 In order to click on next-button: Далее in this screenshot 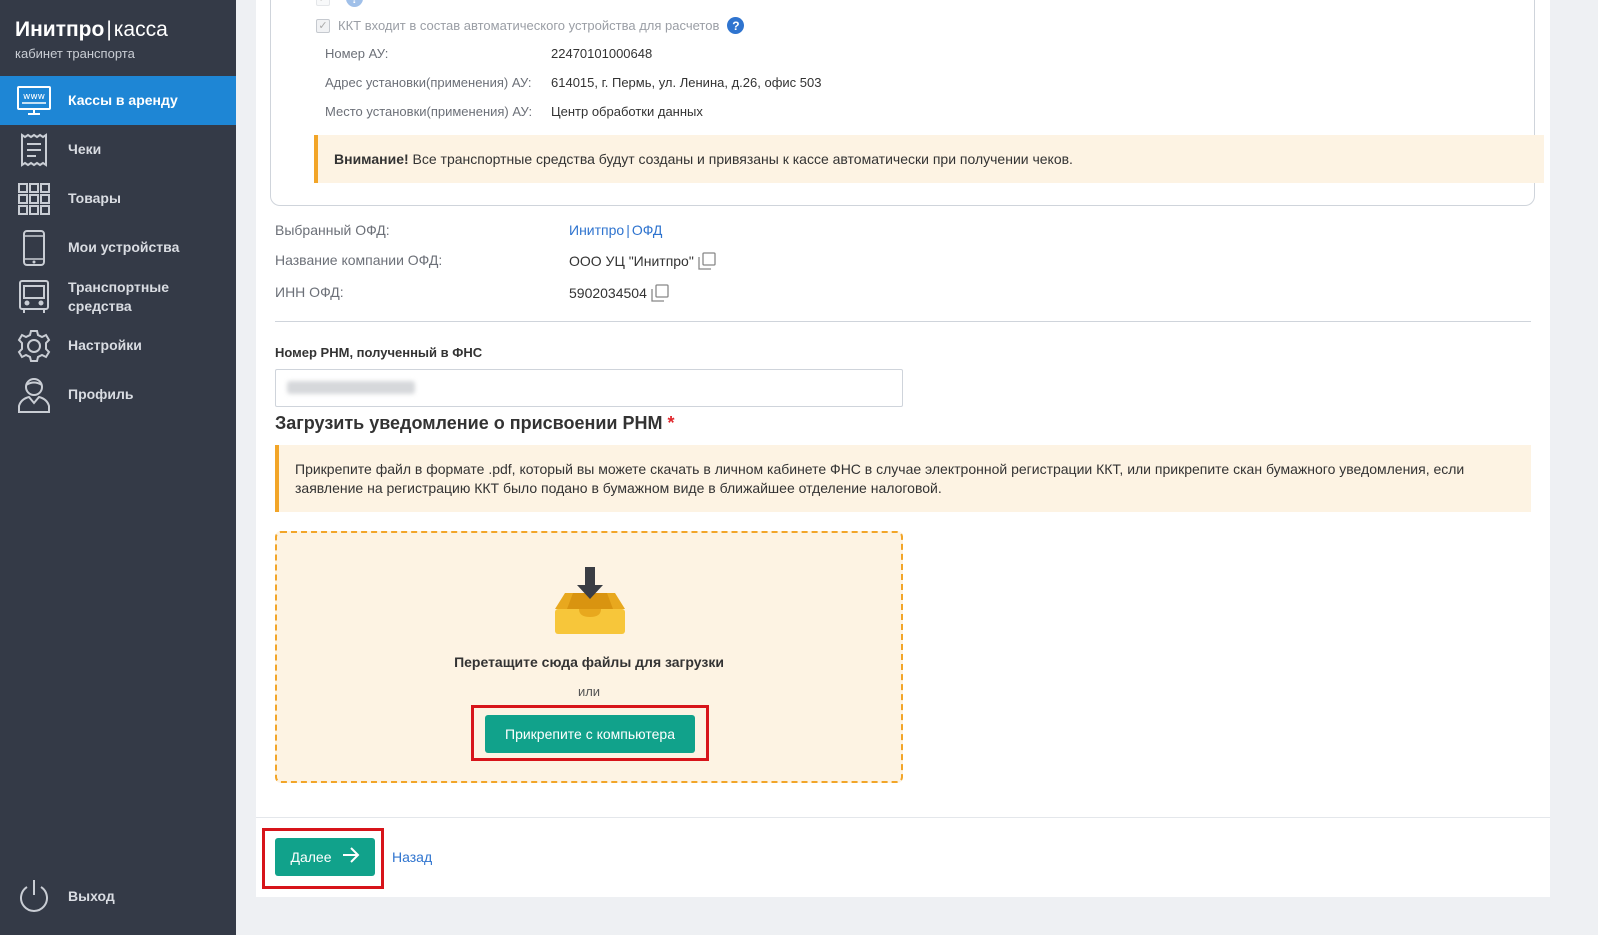, I will do `click(325, 857)`.